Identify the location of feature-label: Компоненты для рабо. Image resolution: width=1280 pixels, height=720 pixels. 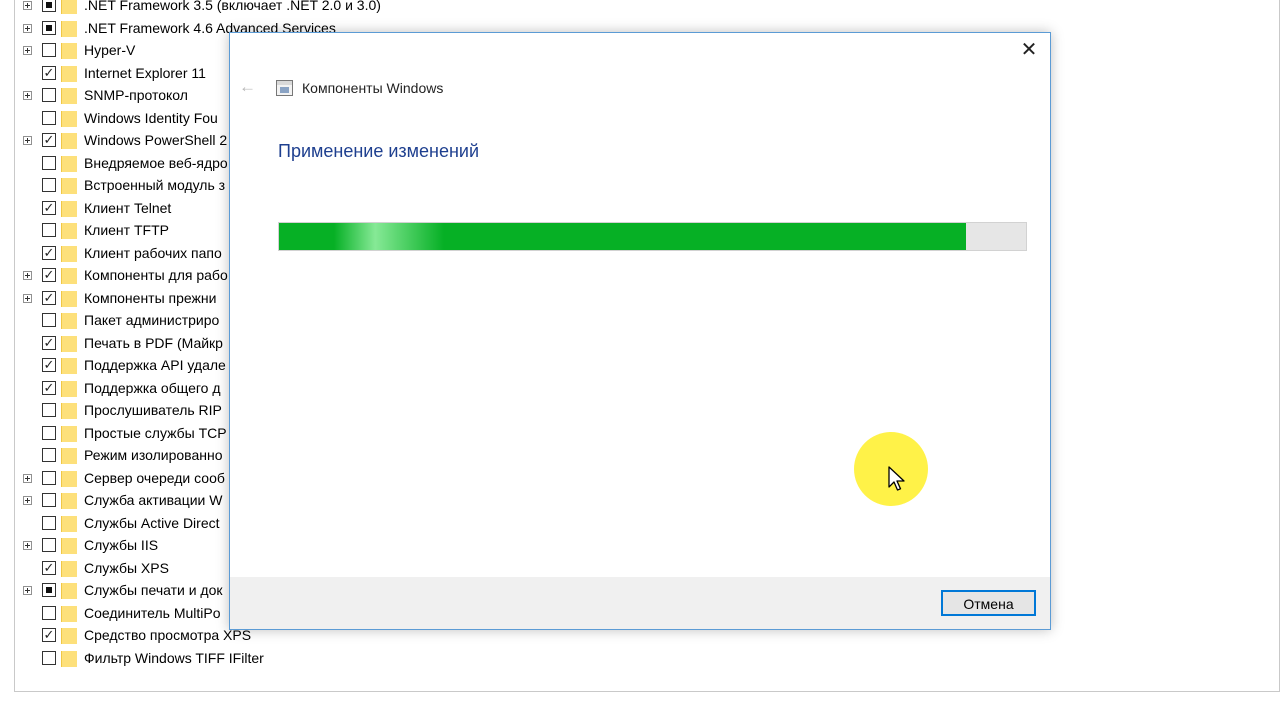
(156, 275).